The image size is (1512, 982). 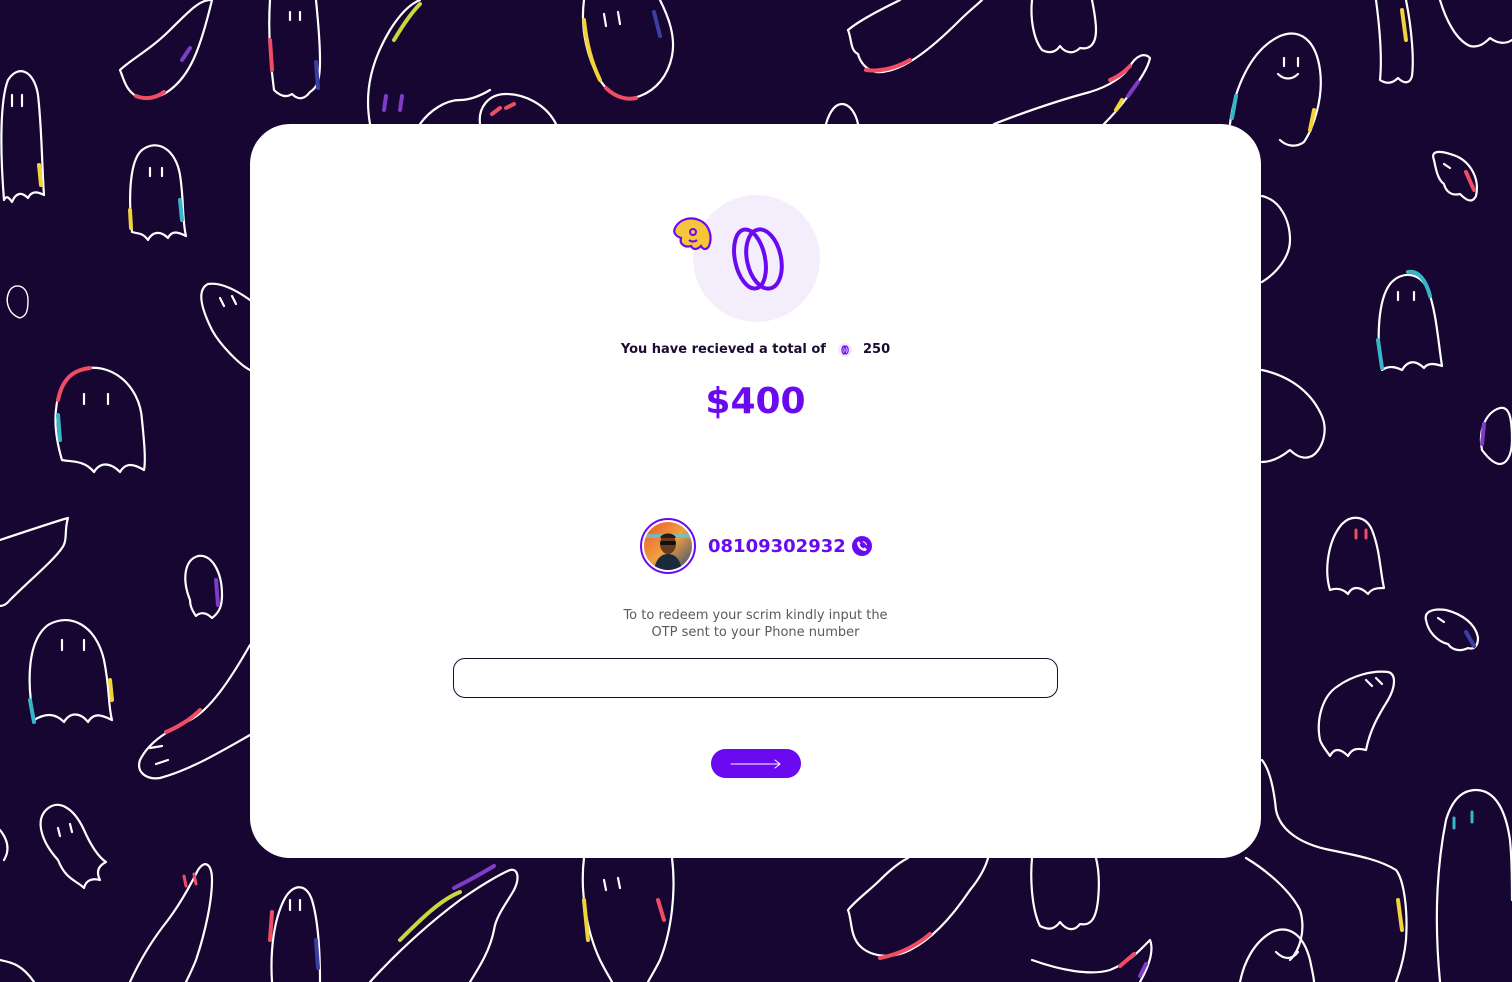 What do you see at coordinates (755, 632) in the screenshot?
I see `otp-instruction-line-2: OTP sent to your Phone number` at bounding box center [755, 632].